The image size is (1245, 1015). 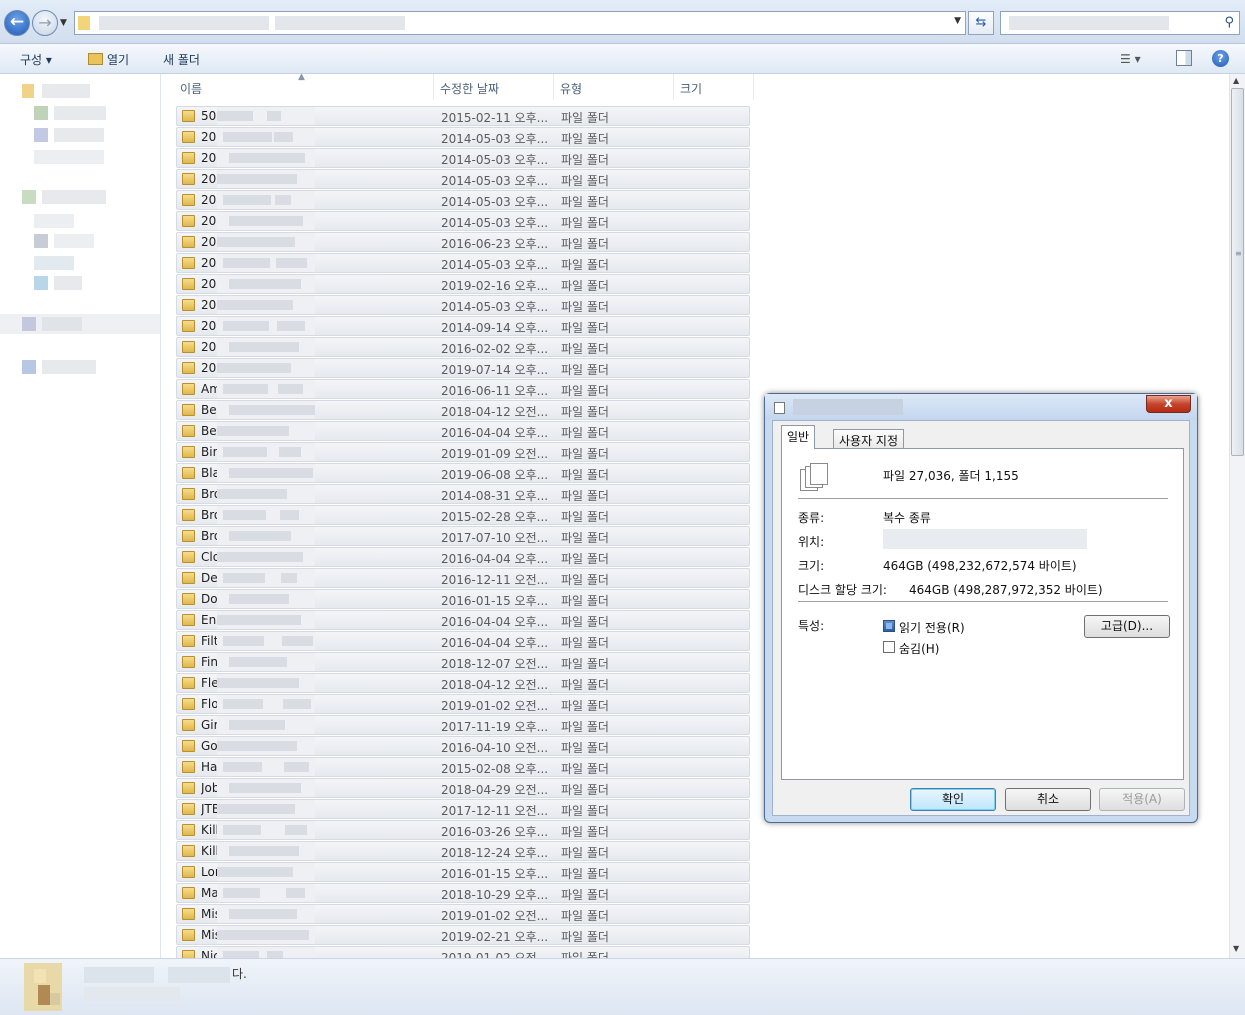 What do you see at coordinates (463, 116) in the screenshot?
I see `table-row: 50 2015-02-11 오후... 파일 폴더` at bounding box center [463, 116].